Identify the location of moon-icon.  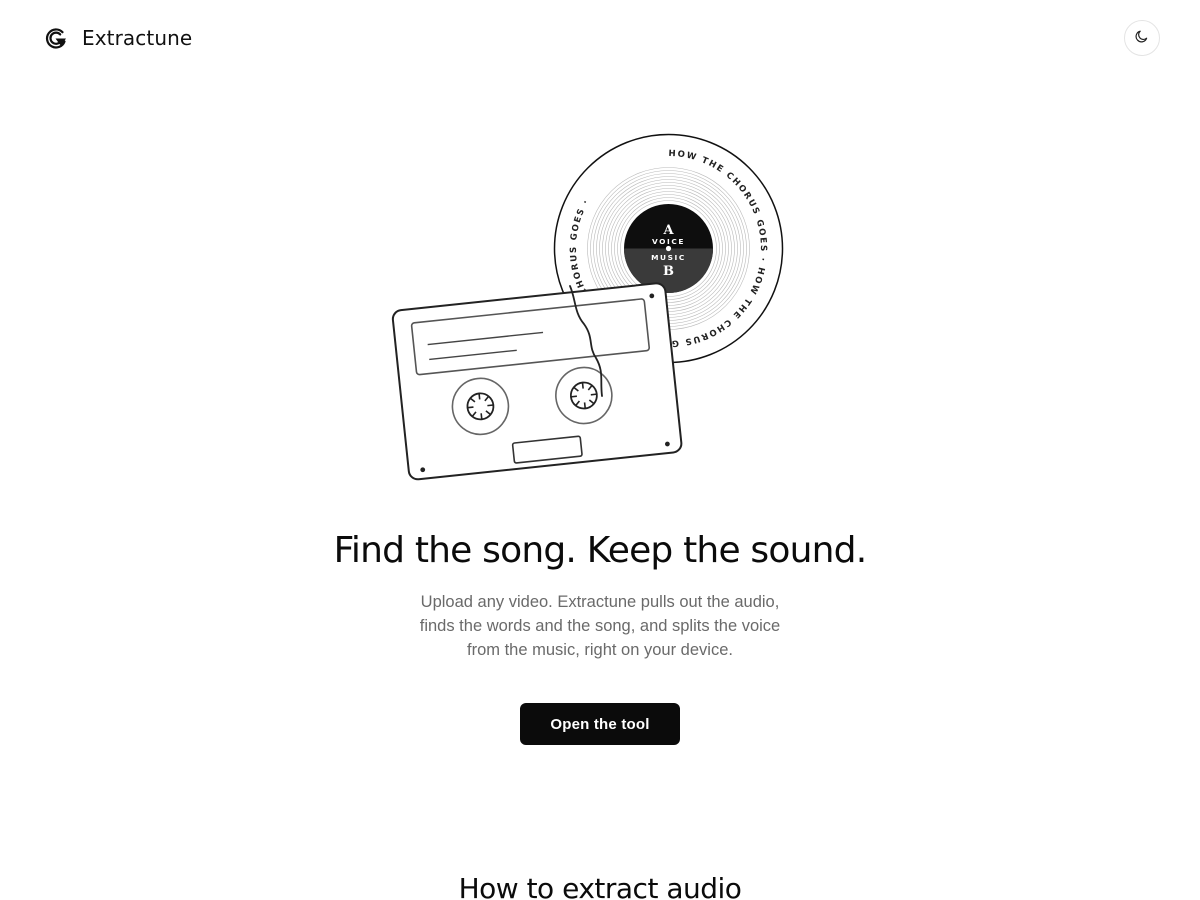
(1142, 38).